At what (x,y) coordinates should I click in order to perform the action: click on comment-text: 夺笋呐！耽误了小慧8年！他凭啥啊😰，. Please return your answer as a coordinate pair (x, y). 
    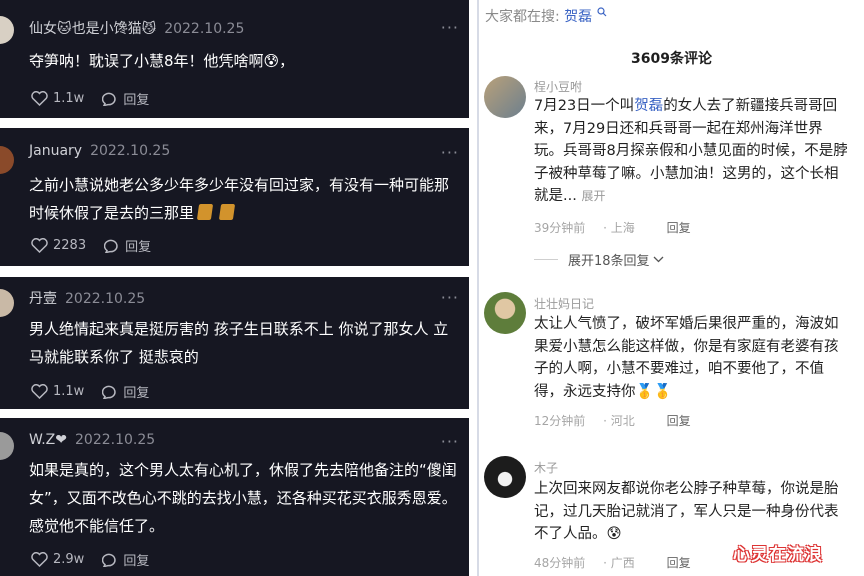
    Looking at the image, I should click on (162, 61).